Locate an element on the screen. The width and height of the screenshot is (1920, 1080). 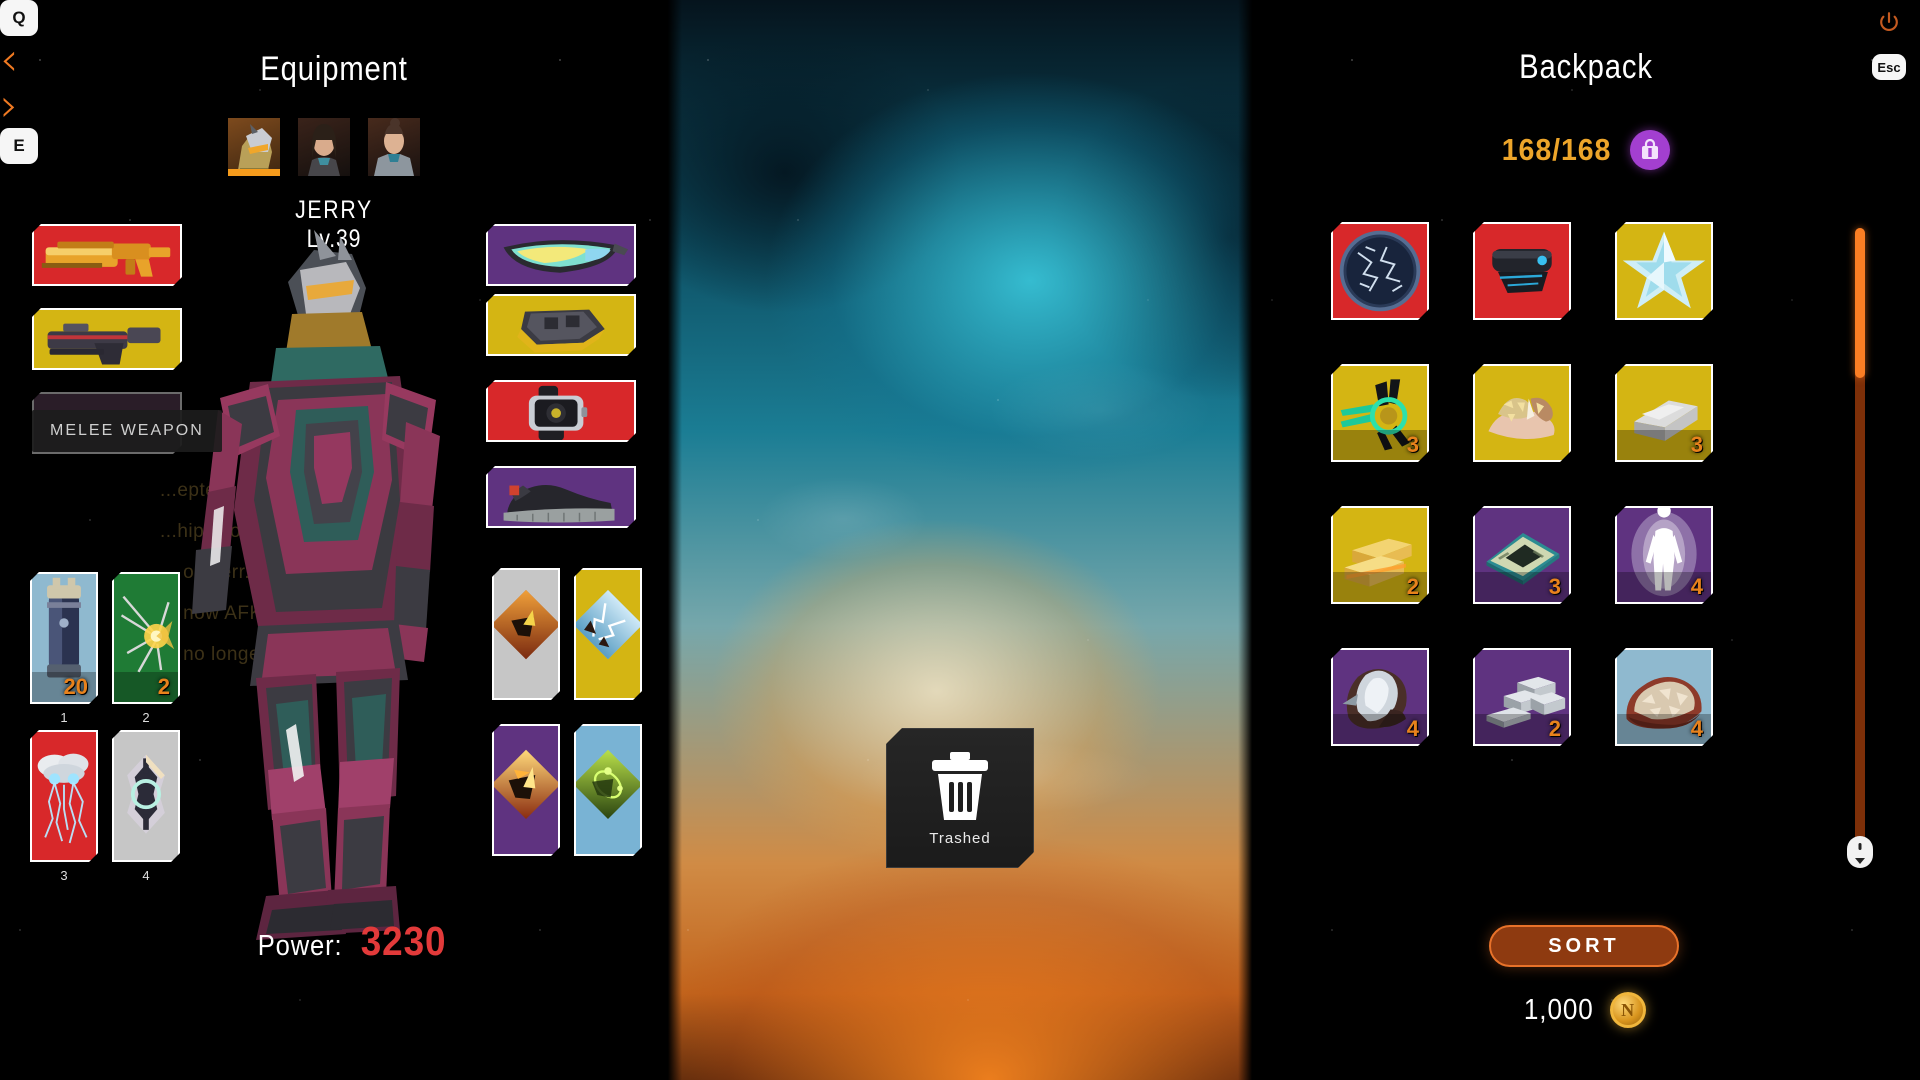
item-copper-ore: 4 is located at coordinates (1664, 697).